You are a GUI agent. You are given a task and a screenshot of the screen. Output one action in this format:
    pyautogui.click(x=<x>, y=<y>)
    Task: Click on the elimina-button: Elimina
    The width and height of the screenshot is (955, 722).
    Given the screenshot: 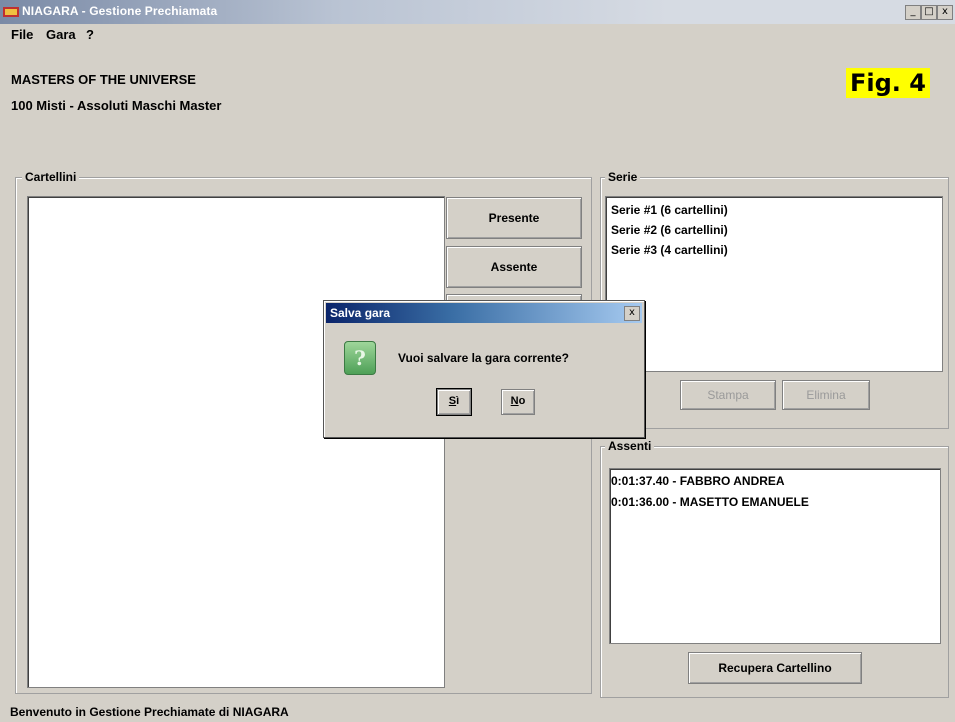 What is the action you would take?
    pyautogui.click(x=826, y=395)
    